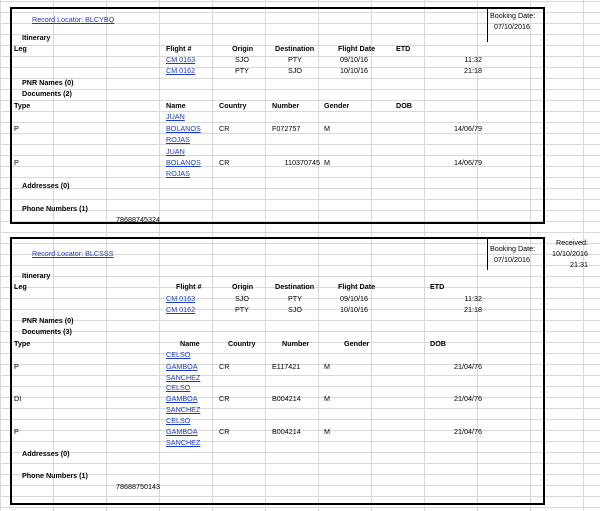 The height and width of the screenshot is (511, 600). I want to click on received-date: 10/10/2016, so click(570, 253).